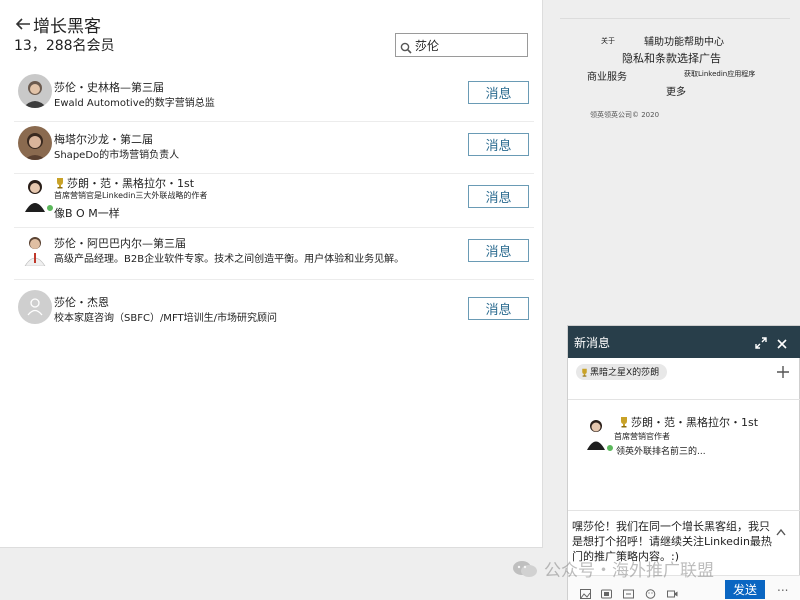  Describe the element at coordinates (622, 372) in the screenshot. I see `recipient-chip: 黑暗之星X的莎朗` at that location.